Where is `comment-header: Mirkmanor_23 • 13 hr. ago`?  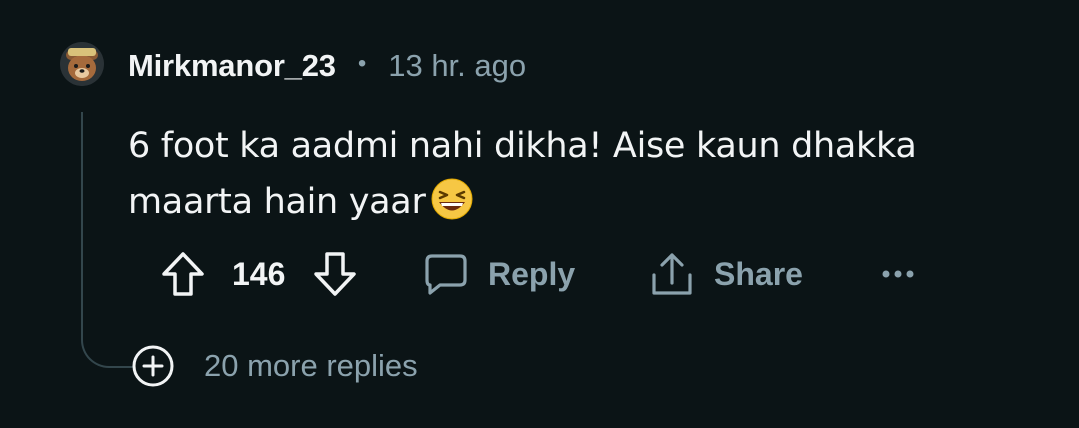
comment-header: Mirkmanor_23 • 13 hr. ago is located at coordinates (327, 66).